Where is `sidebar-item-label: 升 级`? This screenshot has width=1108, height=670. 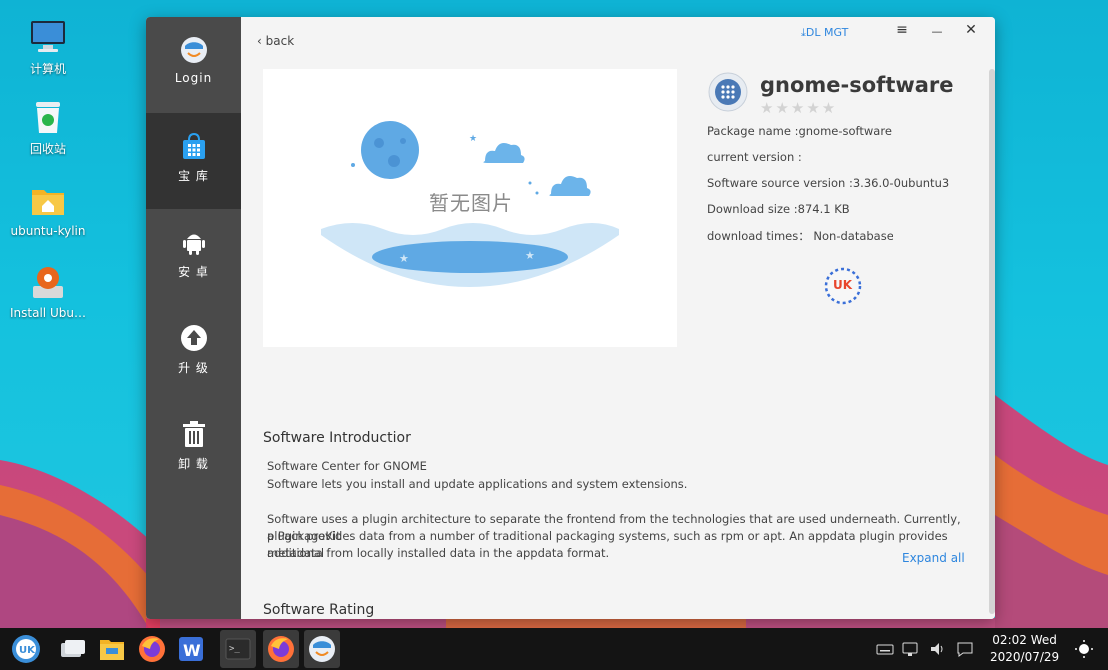 sidebar-item-label: 升 级 is located at coordinates (193, 368).